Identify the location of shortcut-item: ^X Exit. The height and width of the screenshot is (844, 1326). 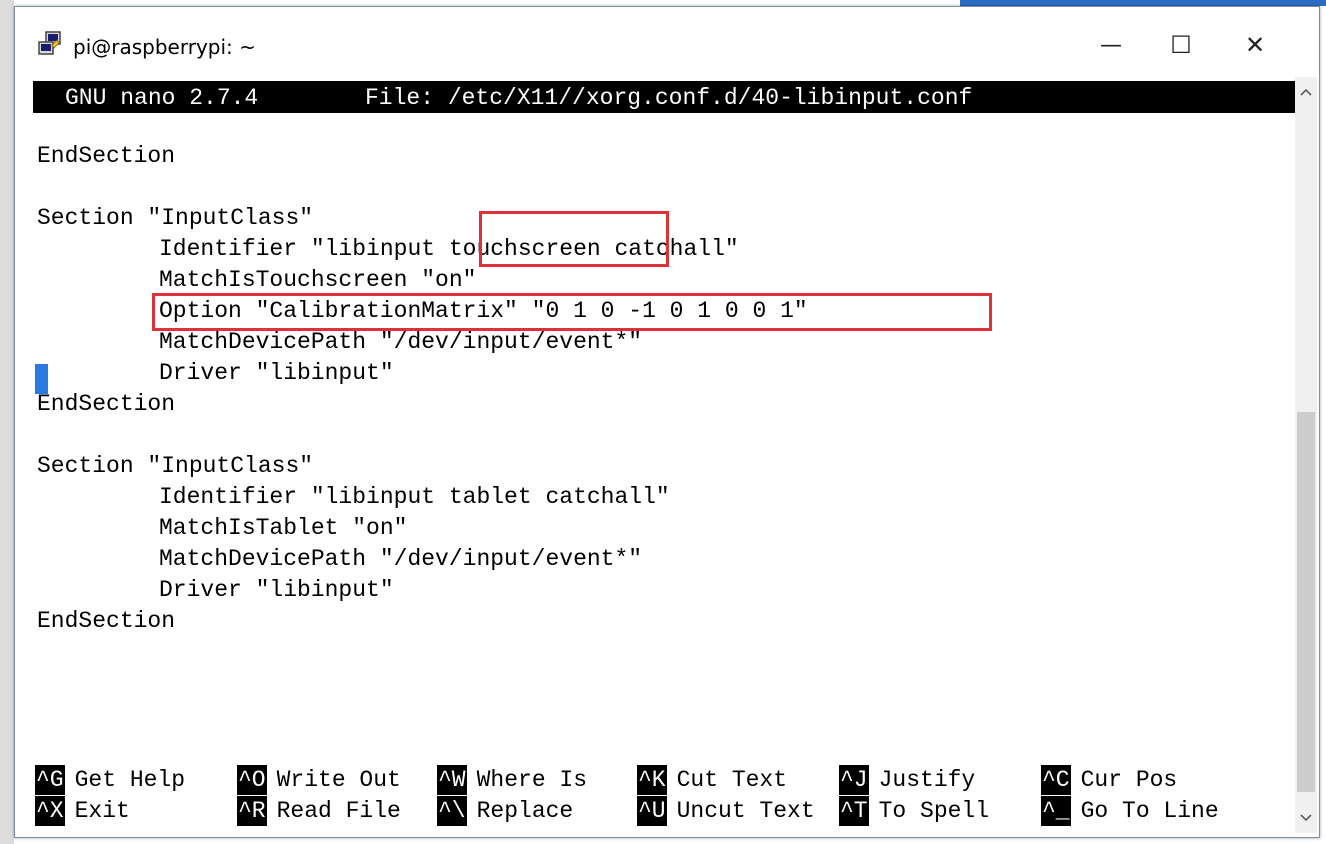
(82, 811).